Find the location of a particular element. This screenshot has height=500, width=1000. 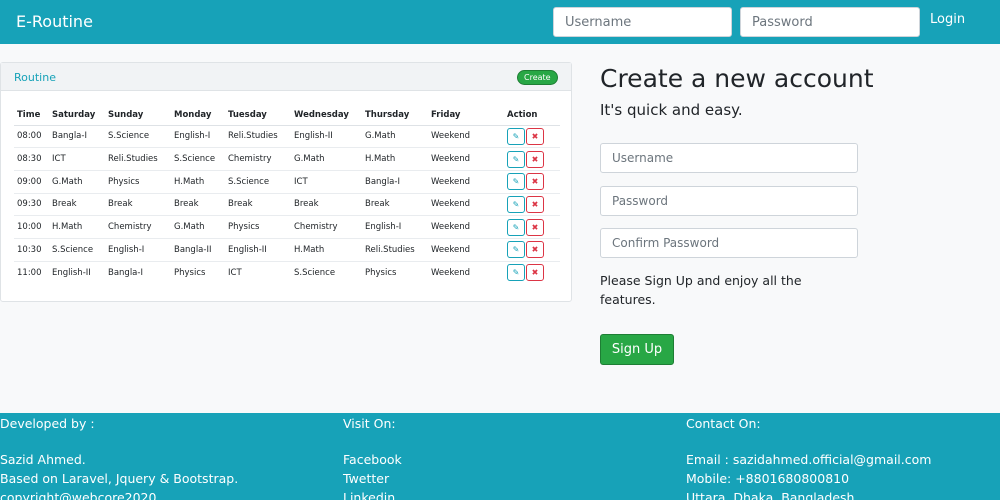

column-header: Friday is located at coordinates (466, 115).